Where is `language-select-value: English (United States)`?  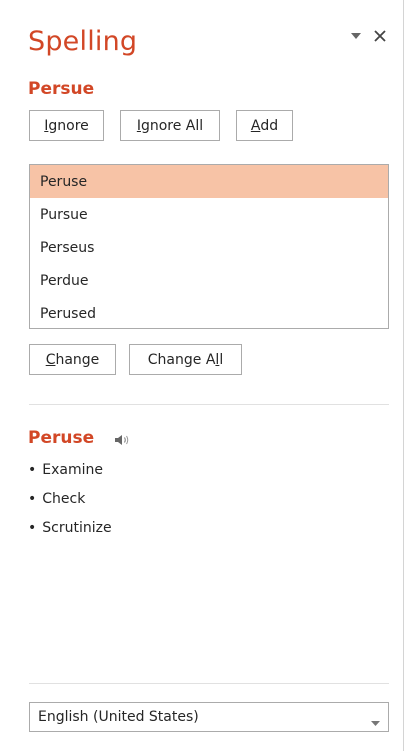 language-select-value: English (United States) is located at coordinates (118, 717).